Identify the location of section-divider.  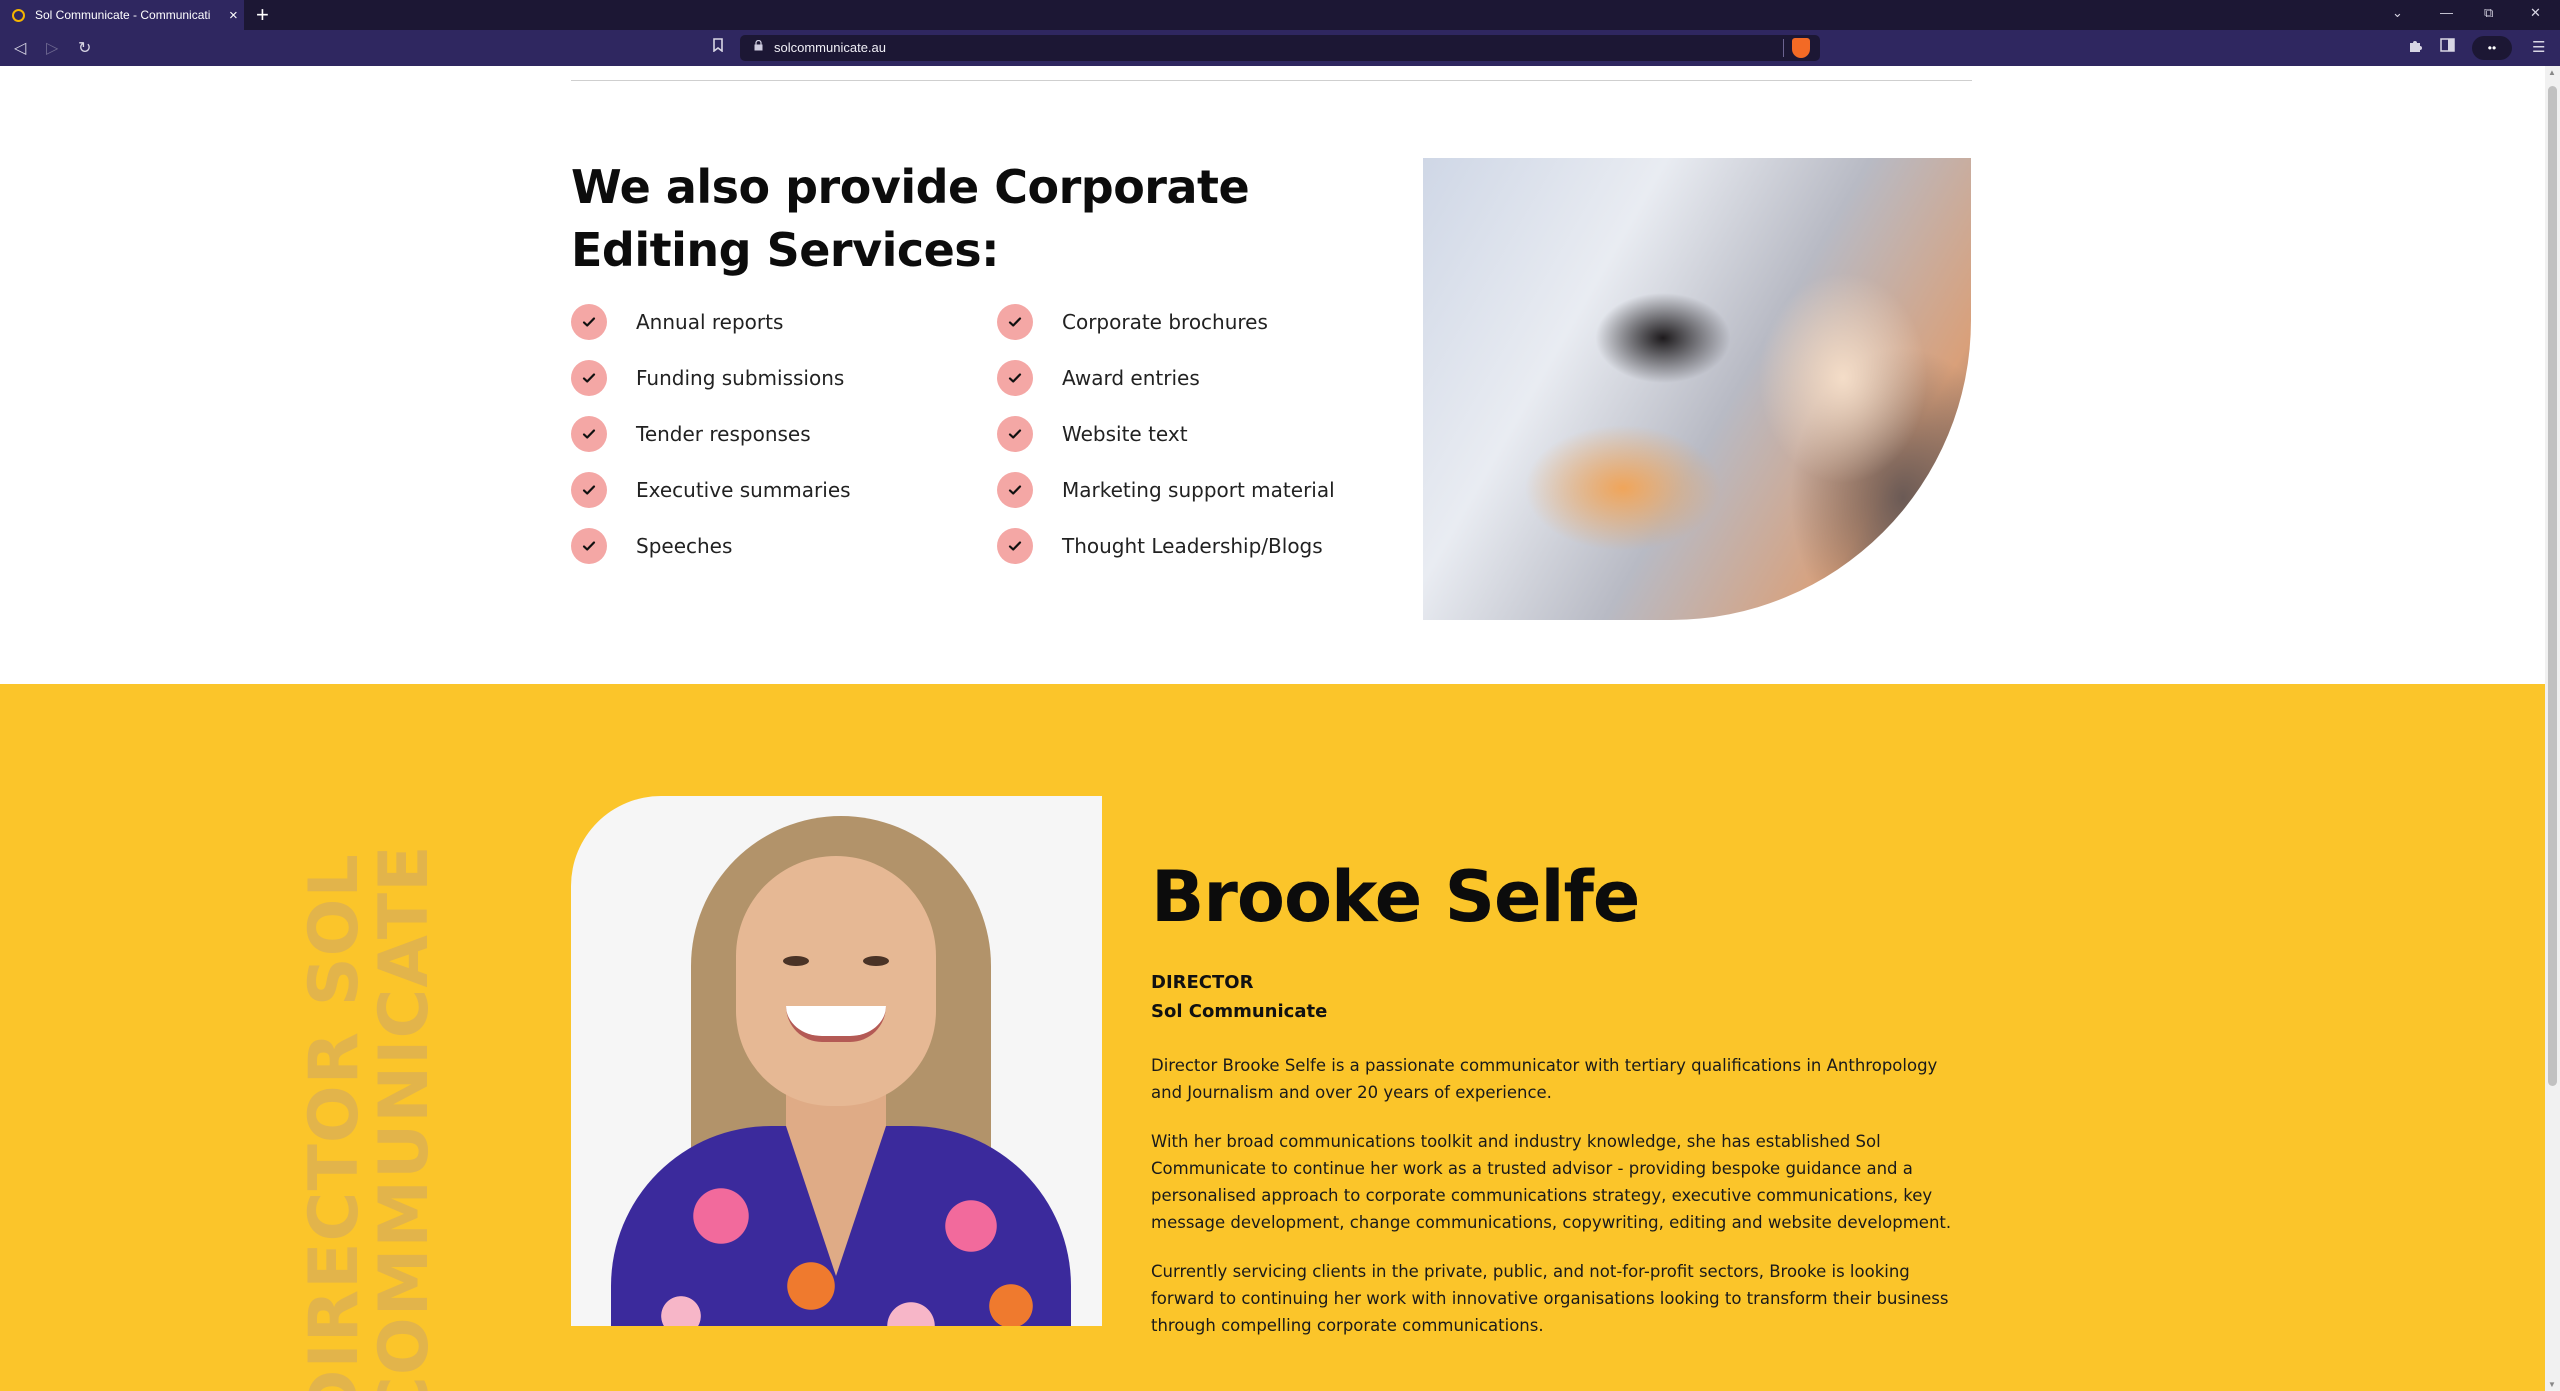
(1271, 80).